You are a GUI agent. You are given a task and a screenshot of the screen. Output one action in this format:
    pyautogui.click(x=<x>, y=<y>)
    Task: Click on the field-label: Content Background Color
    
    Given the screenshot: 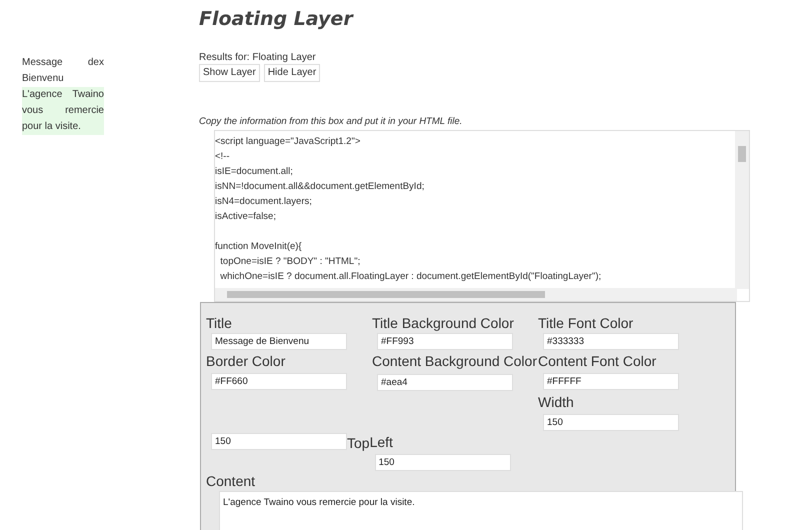 What is the action you would take?
    pyautogui.click(x=455, y=361)
    